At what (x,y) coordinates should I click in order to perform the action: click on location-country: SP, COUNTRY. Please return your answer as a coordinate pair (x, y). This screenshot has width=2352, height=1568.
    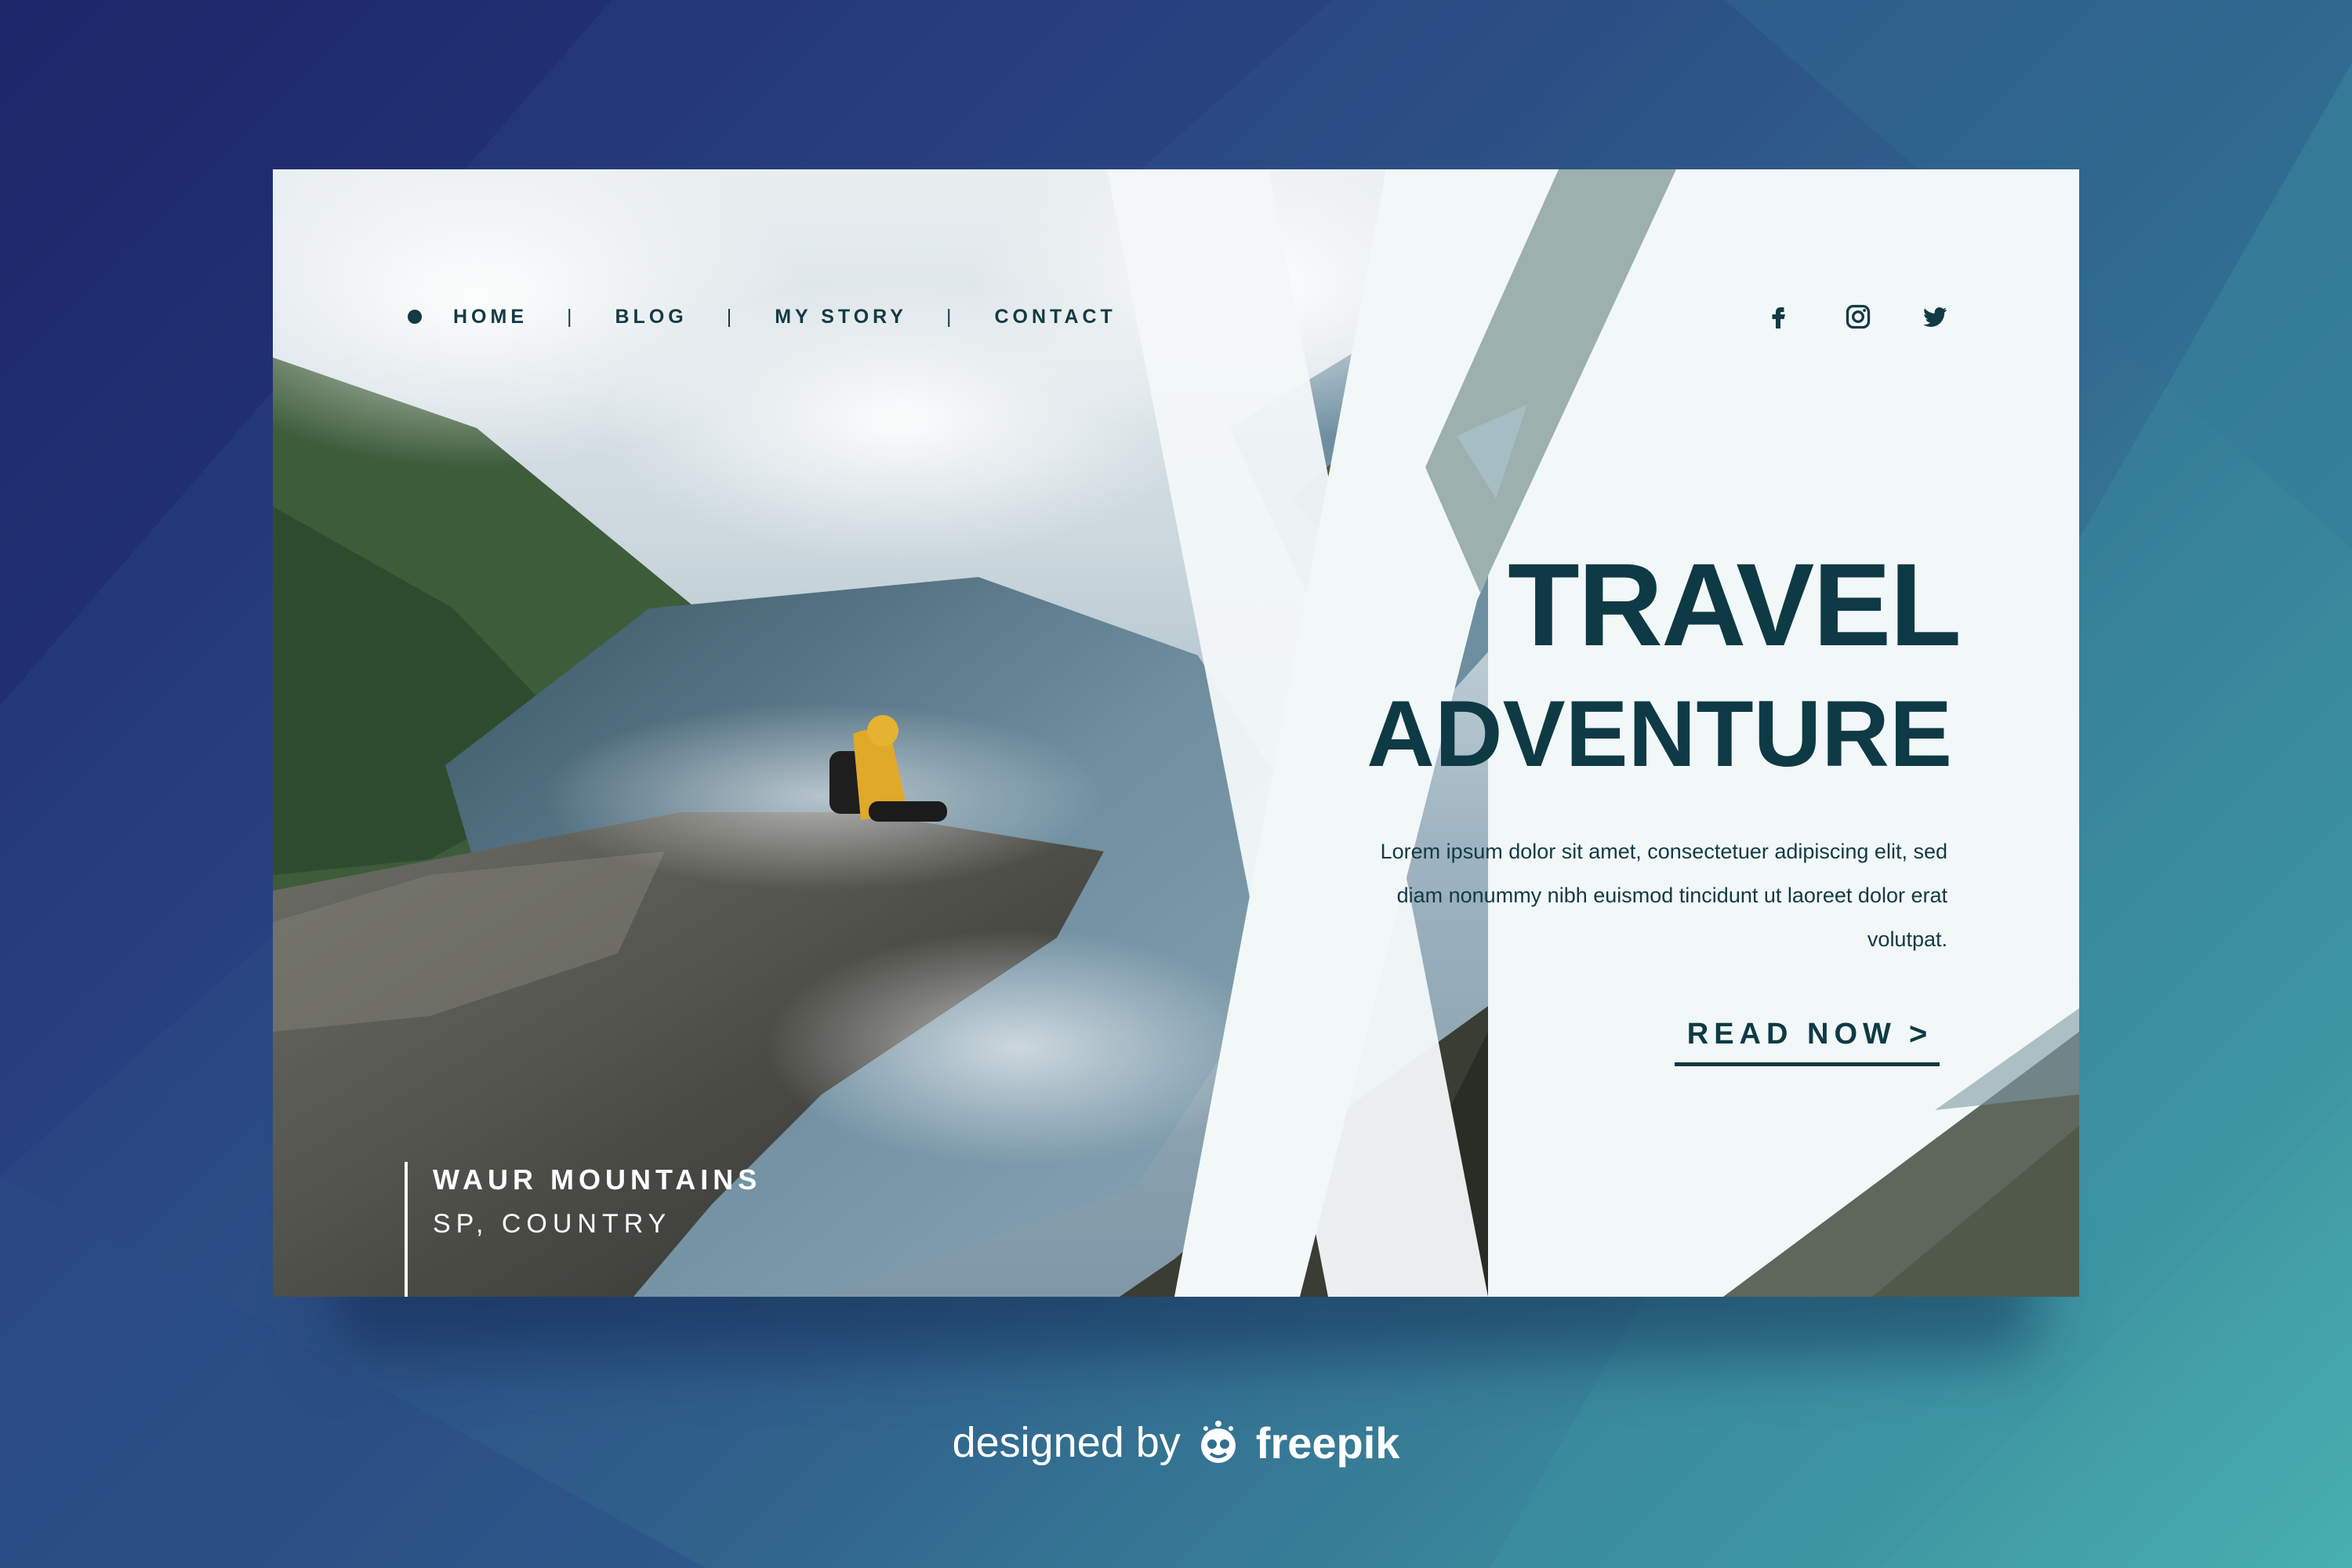
    Looking at the image, I should click on (552, 1224).